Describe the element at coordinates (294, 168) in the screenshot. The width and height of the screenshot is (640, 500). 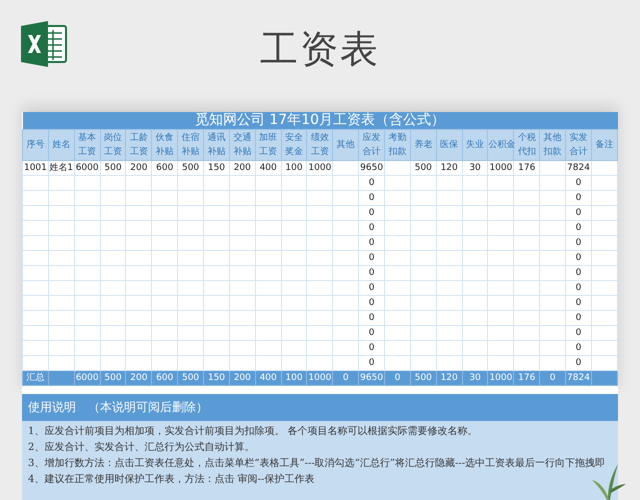
I see `table-cell: 100` at that location.